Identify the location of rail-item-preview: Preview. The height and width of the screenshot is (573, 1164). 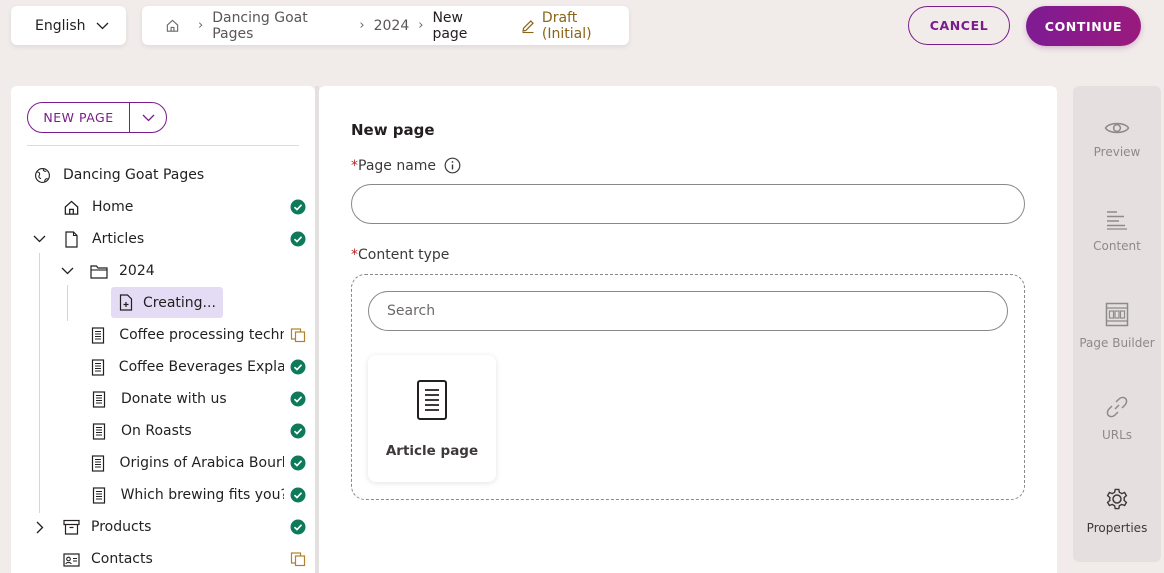
(1117, 139).